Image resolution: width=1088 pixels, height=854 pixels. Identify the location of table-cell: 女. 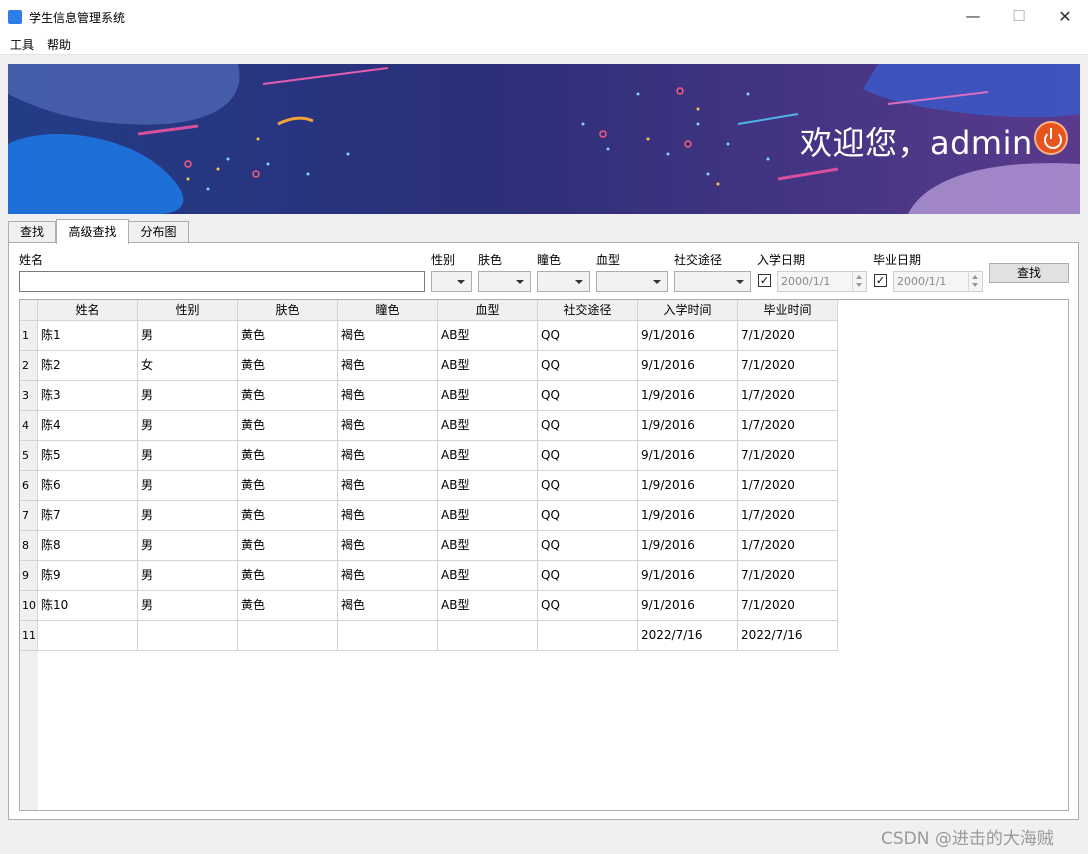
(188, 366).